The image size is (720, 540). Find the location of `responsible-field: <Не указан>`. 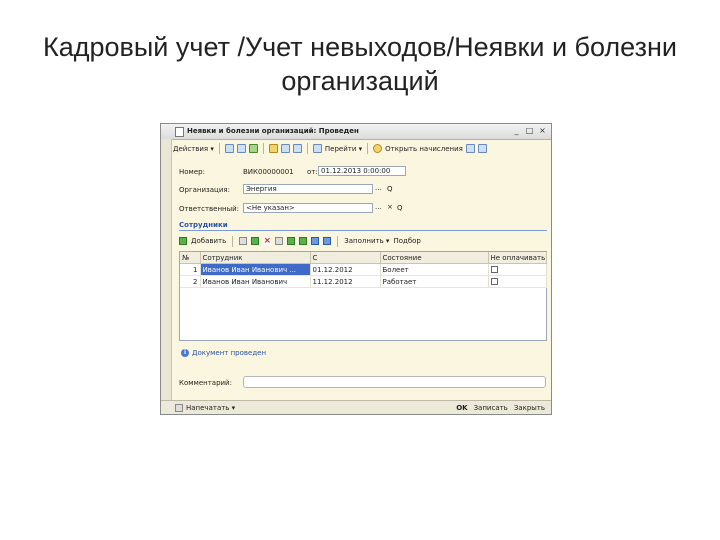

responsible-field: <Не указан> is located at coordinates (308, 208).